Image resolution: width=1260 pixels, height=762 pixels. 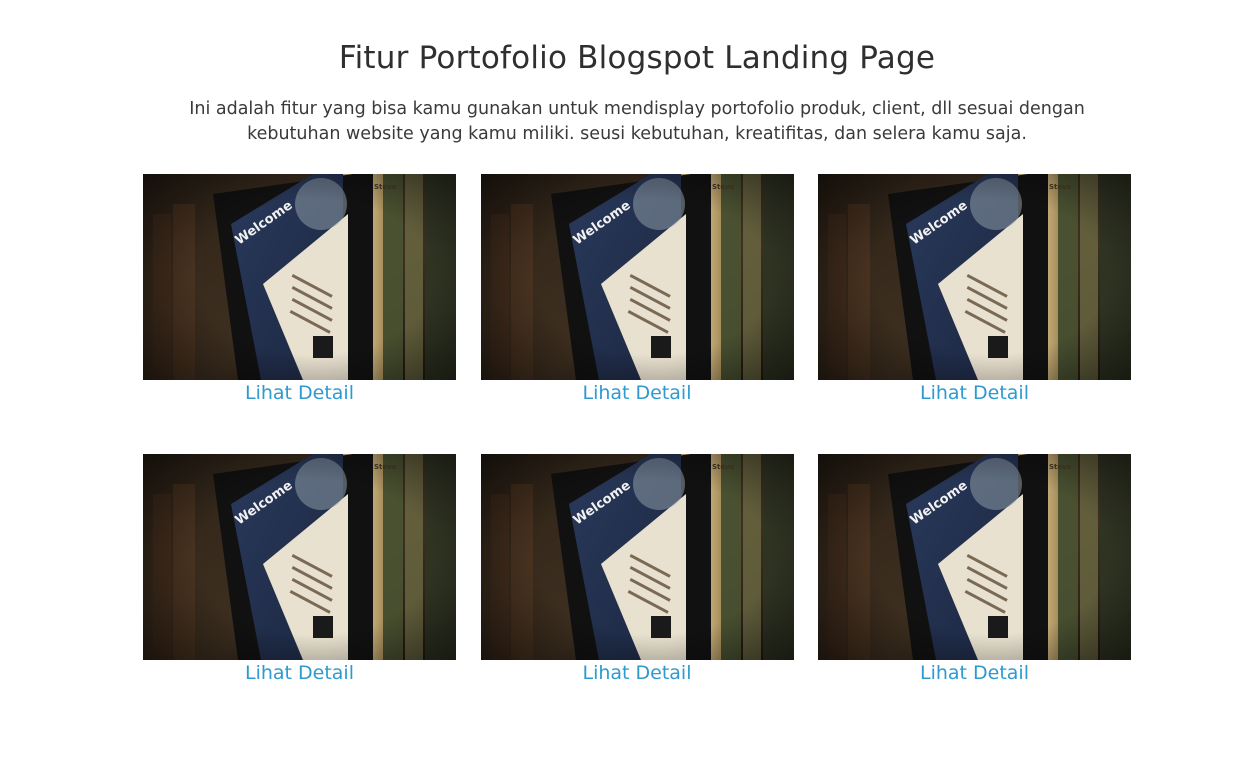 I want to click on section-title: Fitur Portofolio Blogspot Landing Page, so click(x=637, y=58).